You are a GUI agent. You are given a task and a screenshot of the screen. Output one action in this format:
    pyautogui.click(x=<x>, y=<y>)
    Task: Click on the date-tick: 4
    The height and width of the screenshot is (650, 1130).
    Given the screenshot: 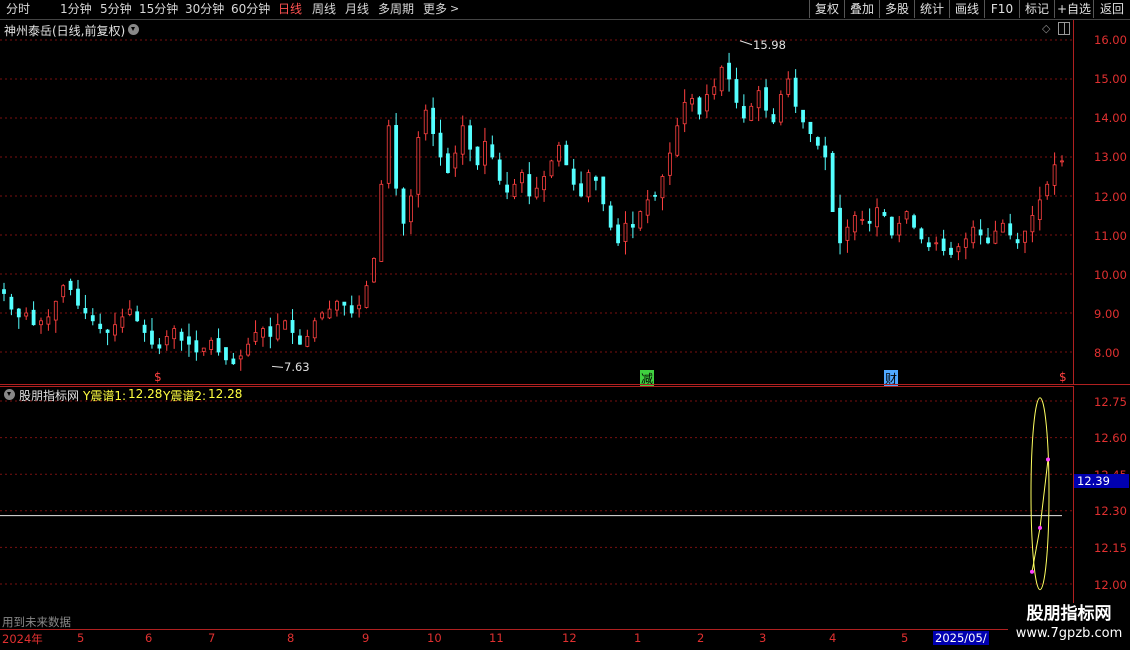 What is the action you would take?
    pyautogui.click(x=833, y=638)
    